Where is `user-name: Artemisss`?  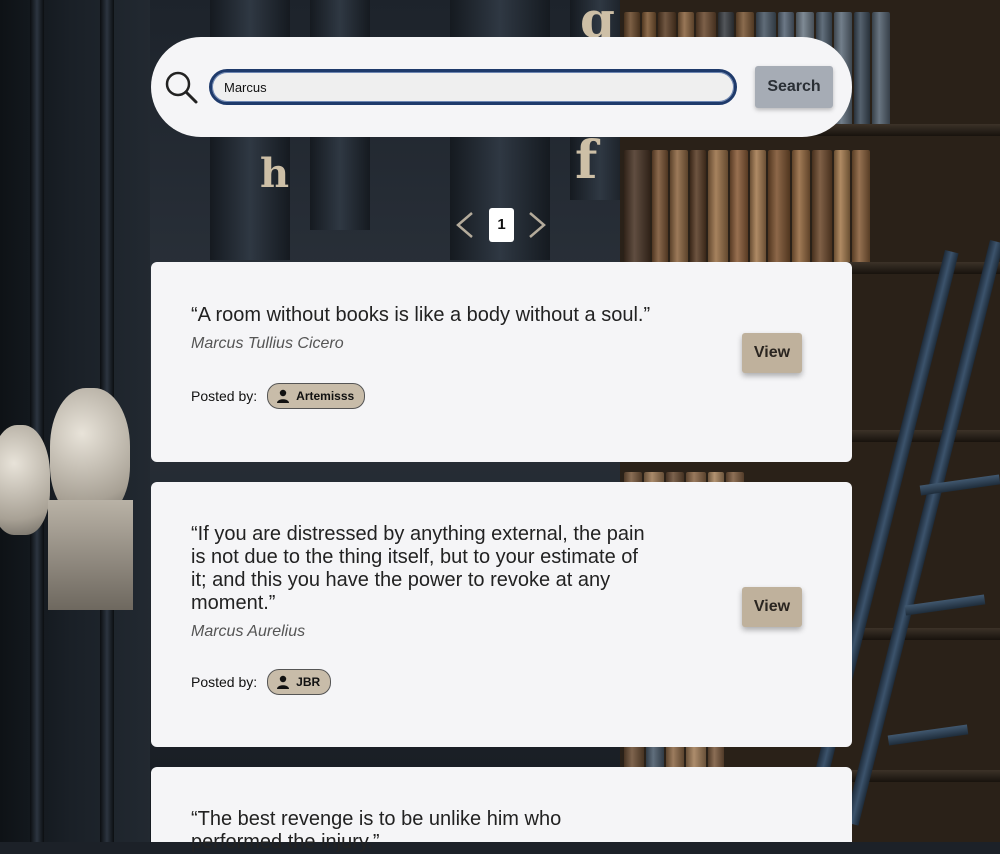
user-name: Artemisss is located at coordinates (325, 396).